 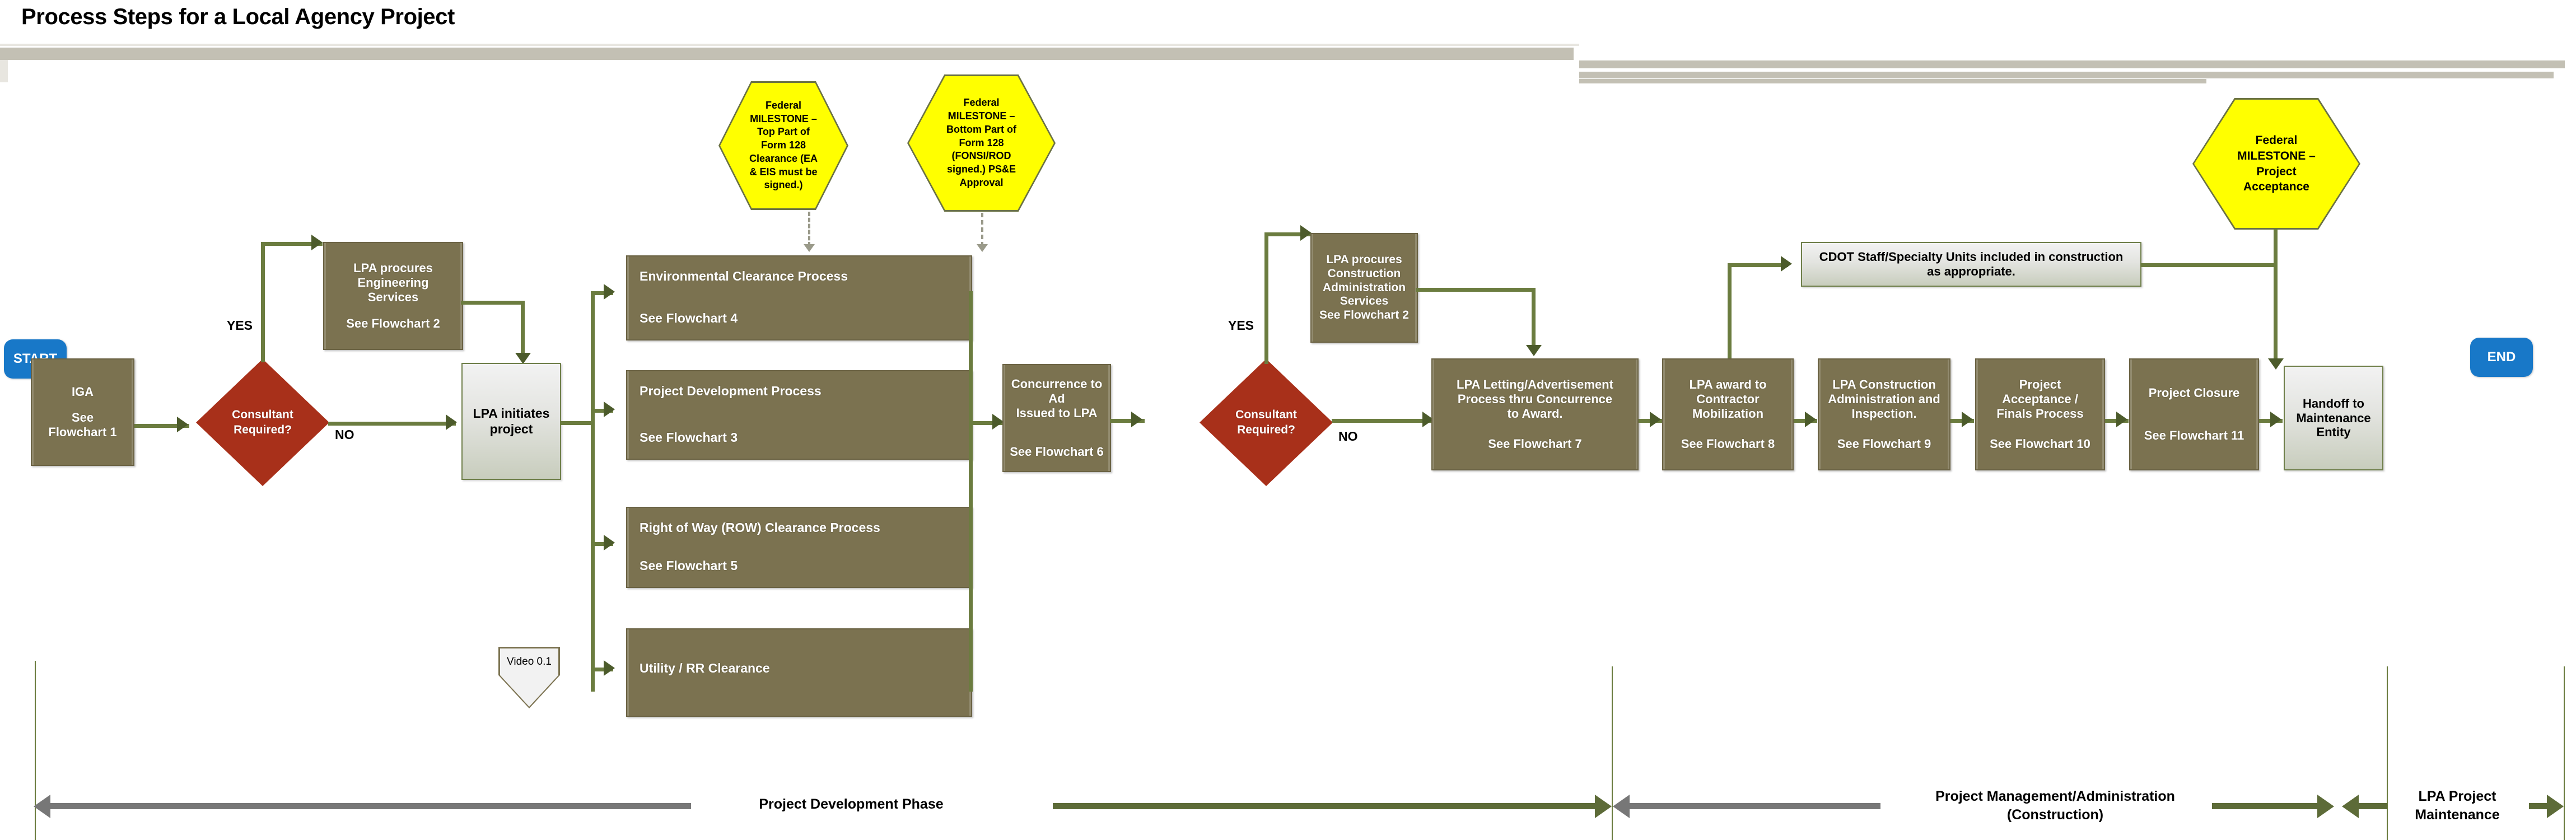 I want to click on node-line: to Award., so click(x=1535, y=414).